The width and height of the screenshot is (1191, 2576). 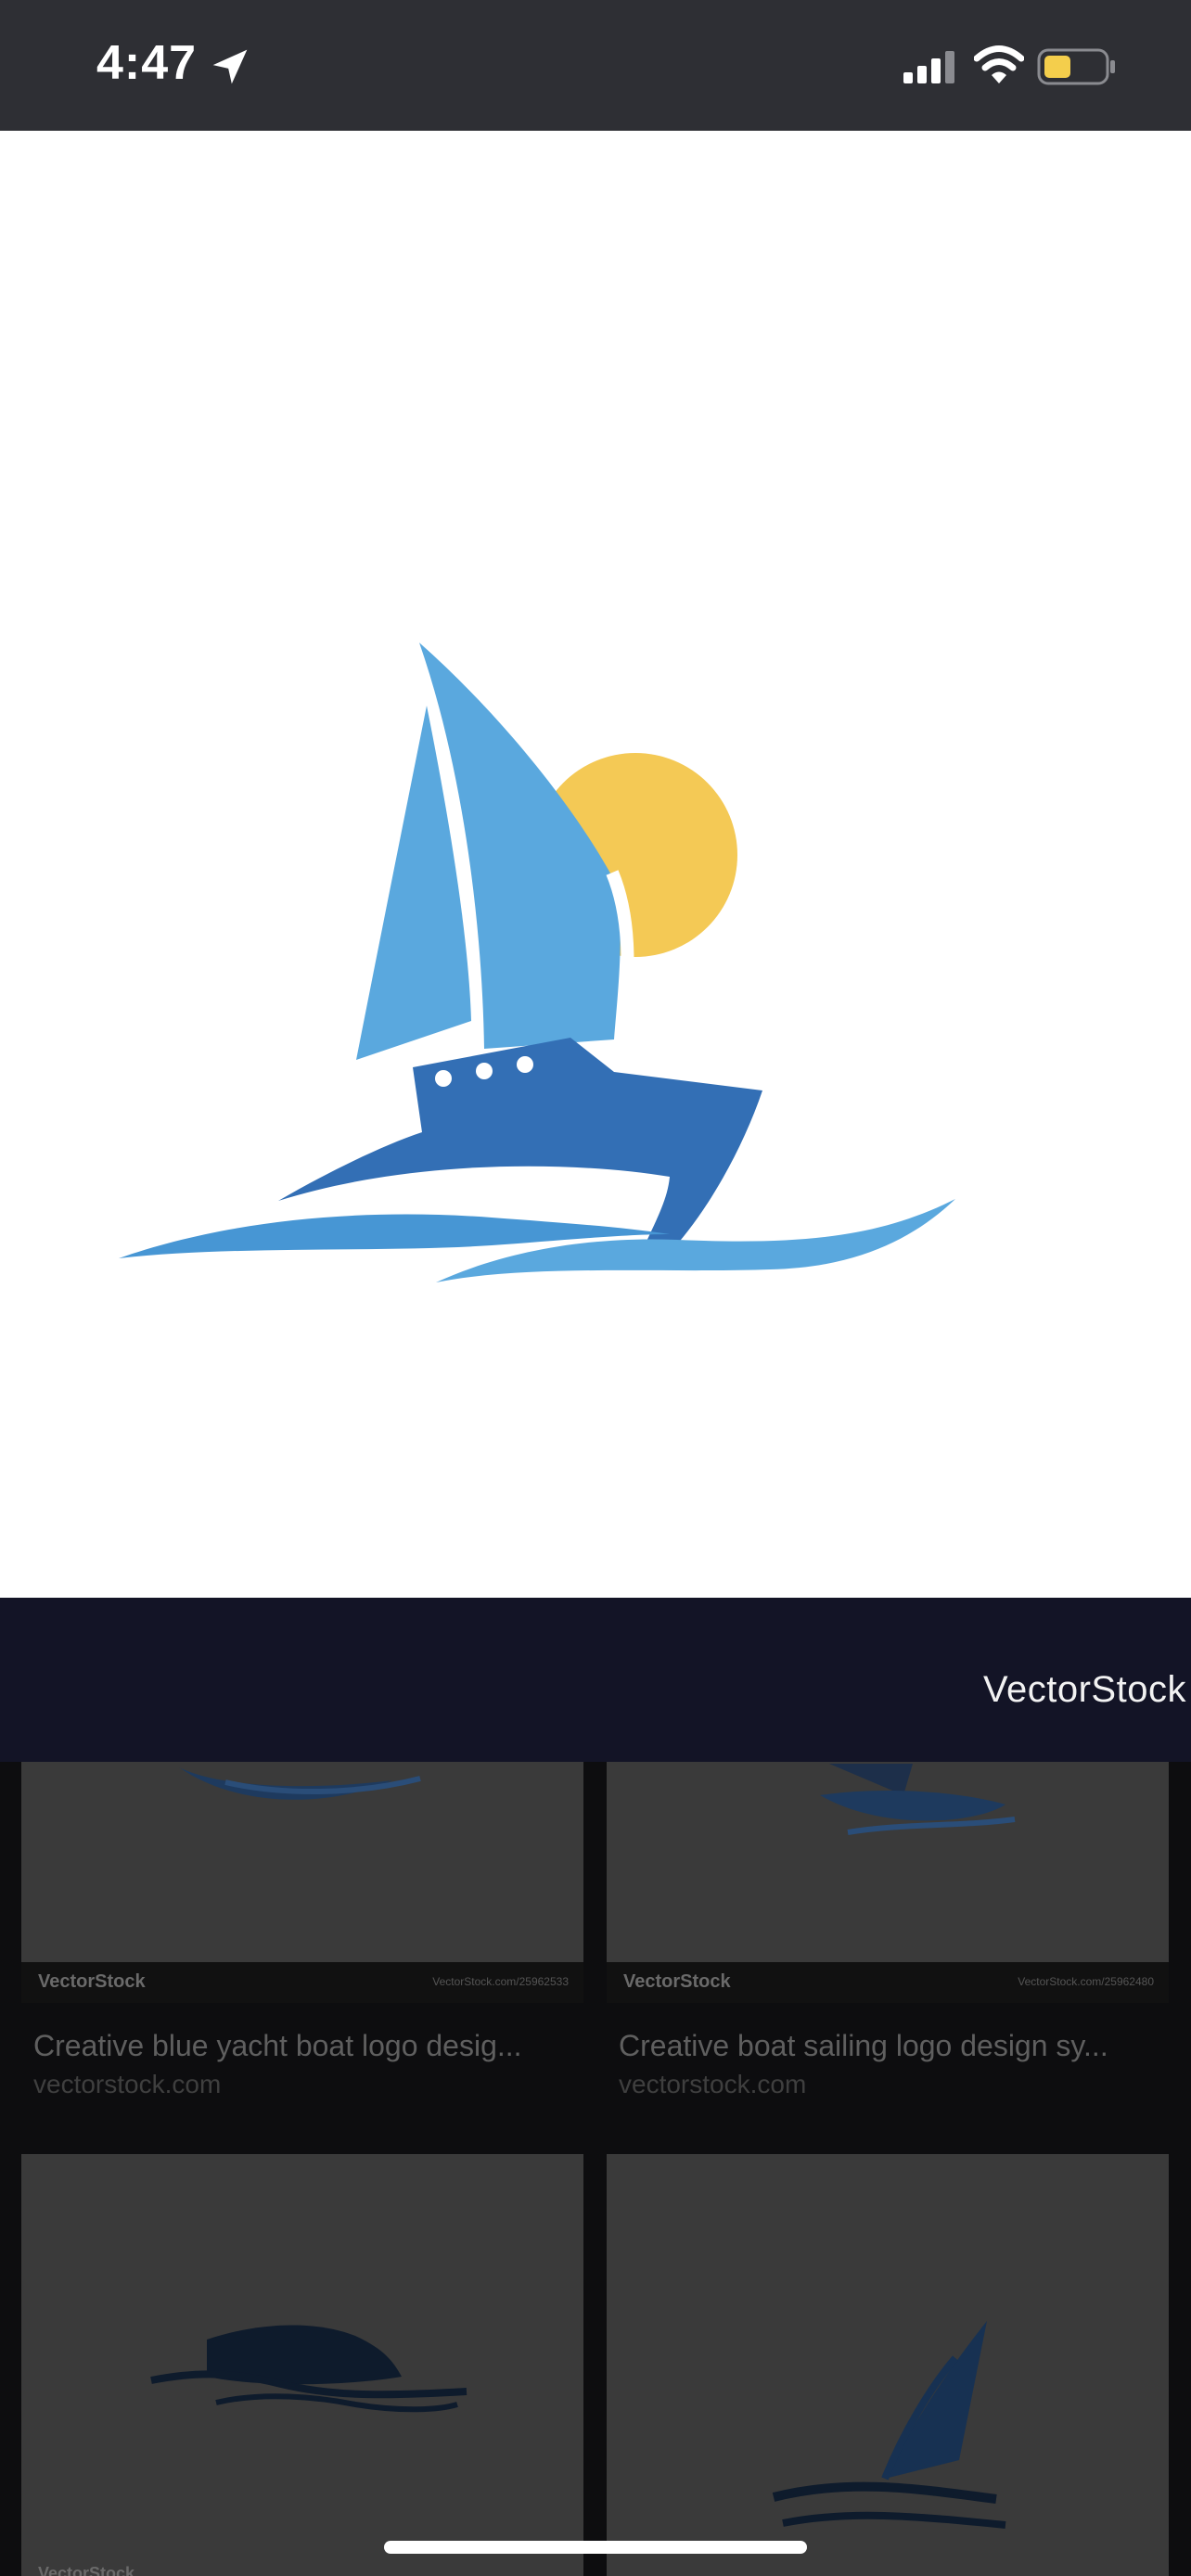 What do you see at coordinates (230, 66) in the screenshot?
I see `location-arrow-icon` at bounding box center [230, 66].